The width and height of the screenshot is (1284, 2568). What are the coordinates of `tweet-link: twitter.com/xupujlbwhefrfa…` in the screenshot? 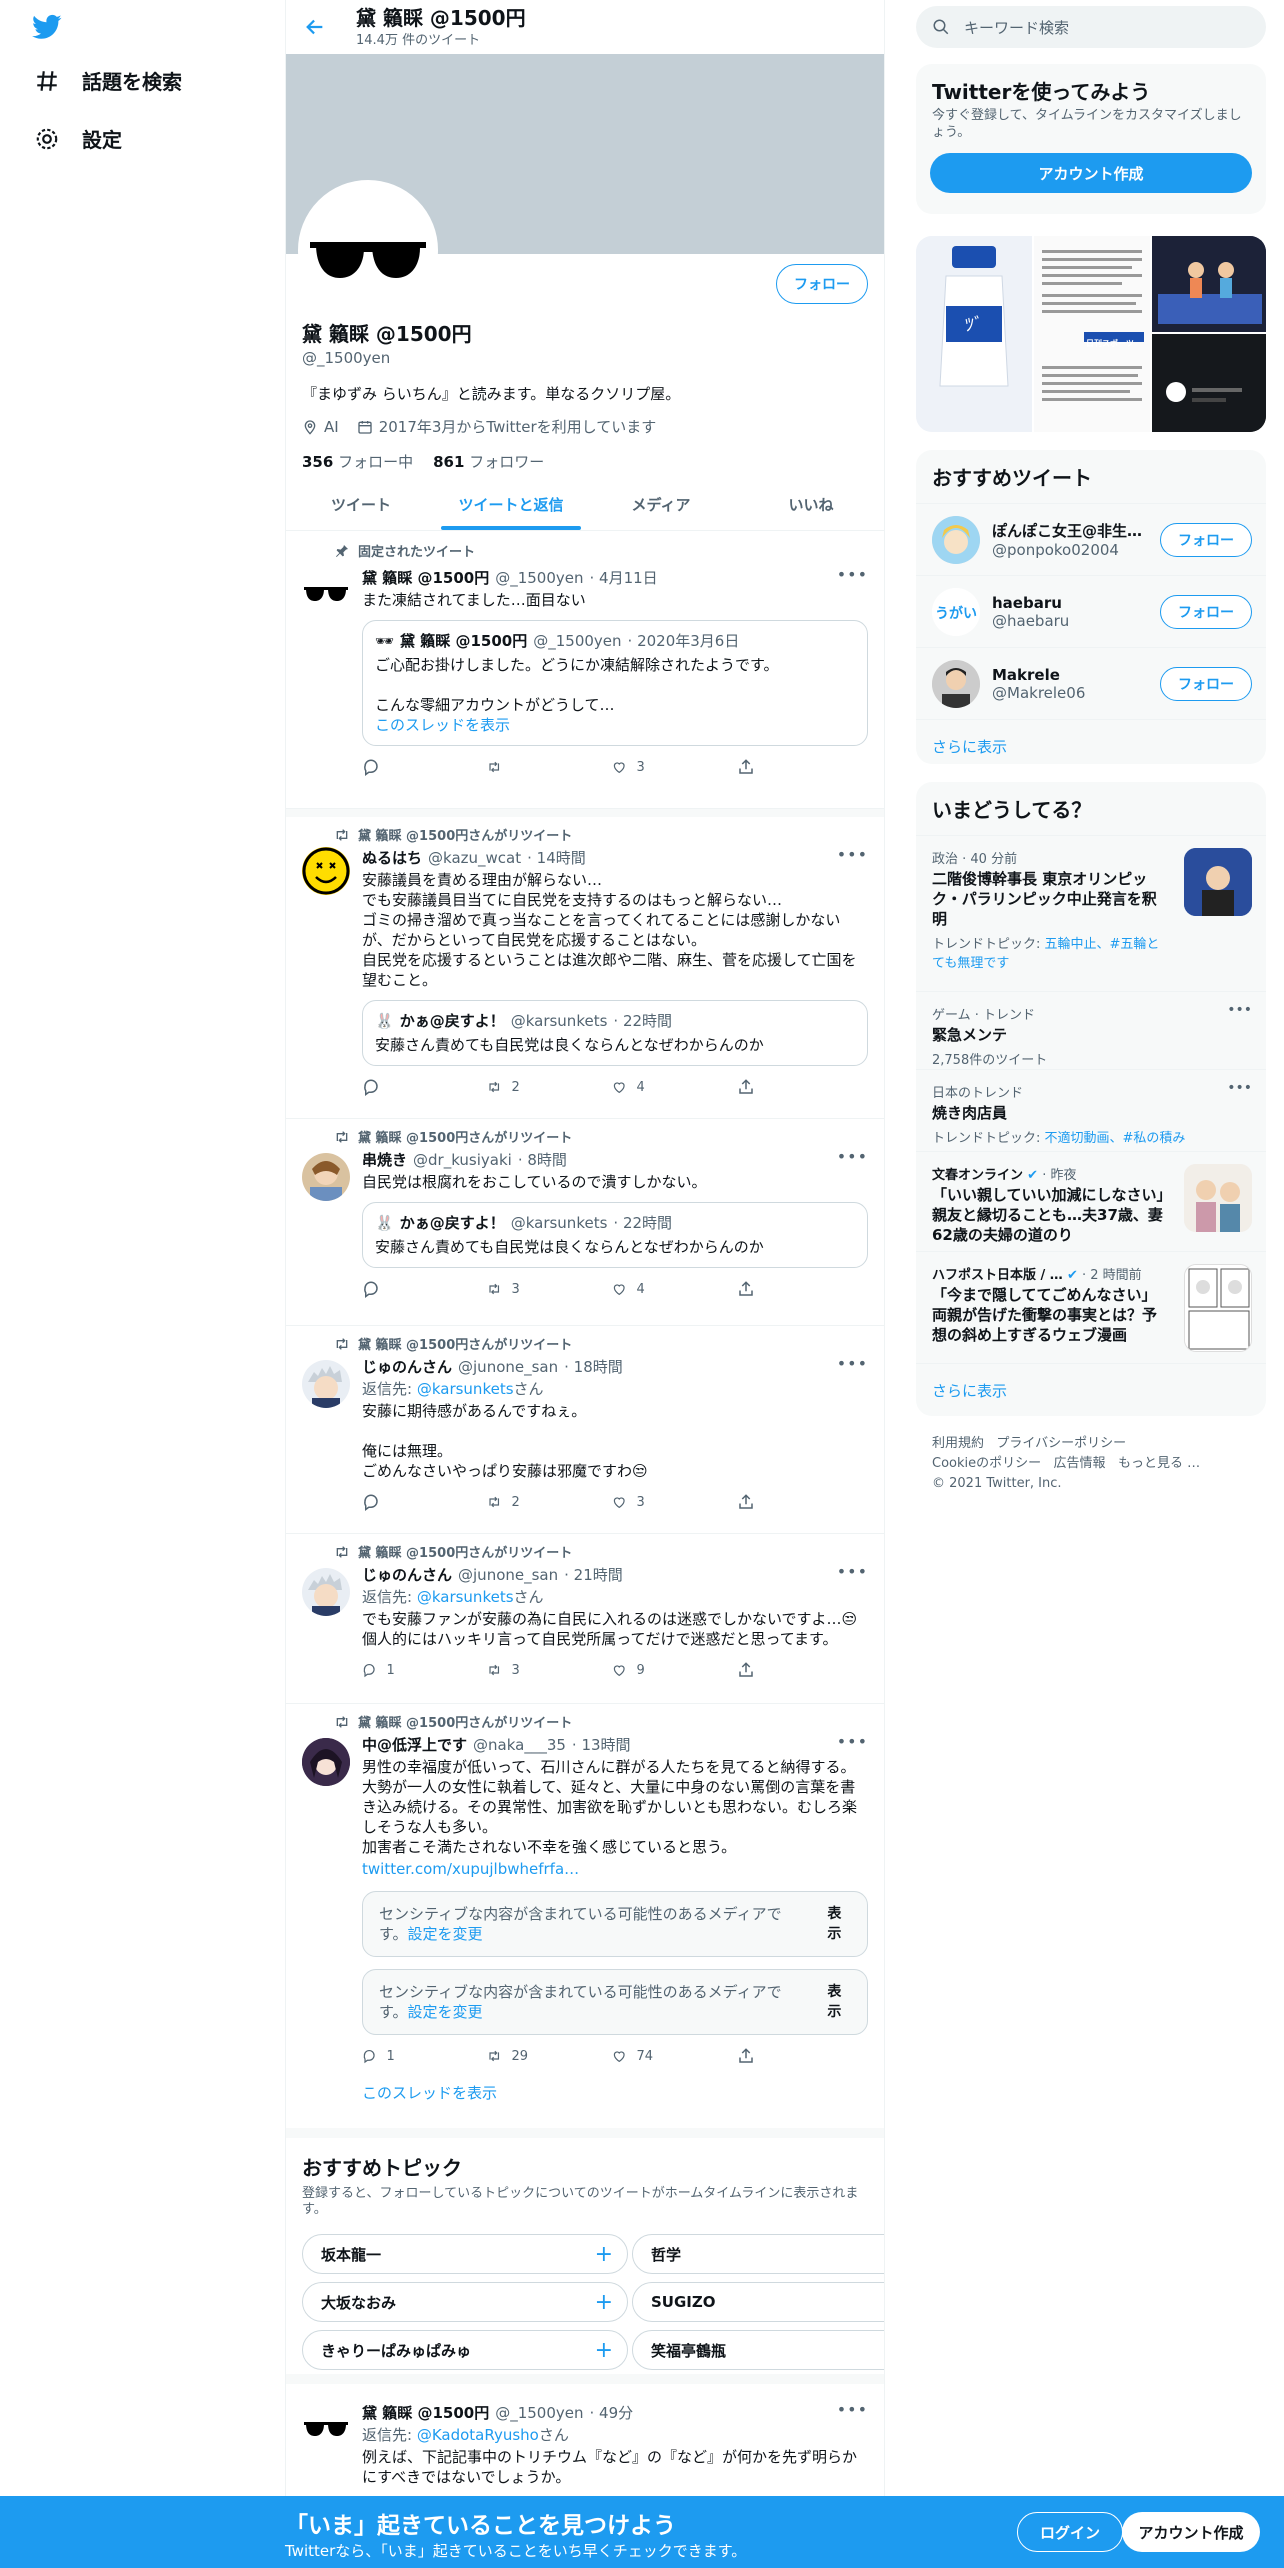 It's located at (615, 1869).